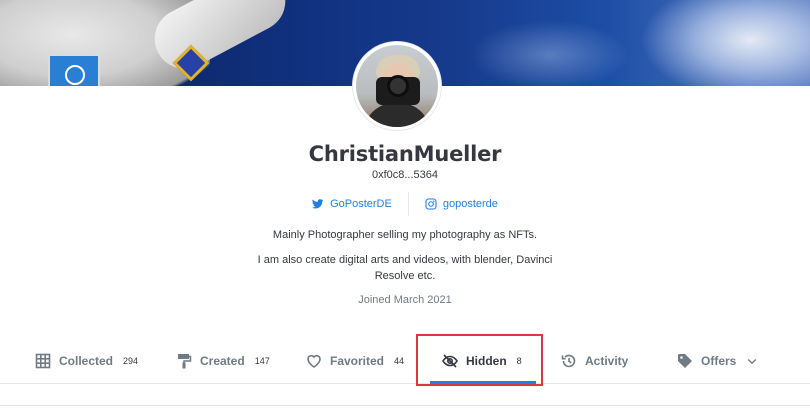  I want to click on social-links: GoPosterDE goposterde, so click(405, 204).